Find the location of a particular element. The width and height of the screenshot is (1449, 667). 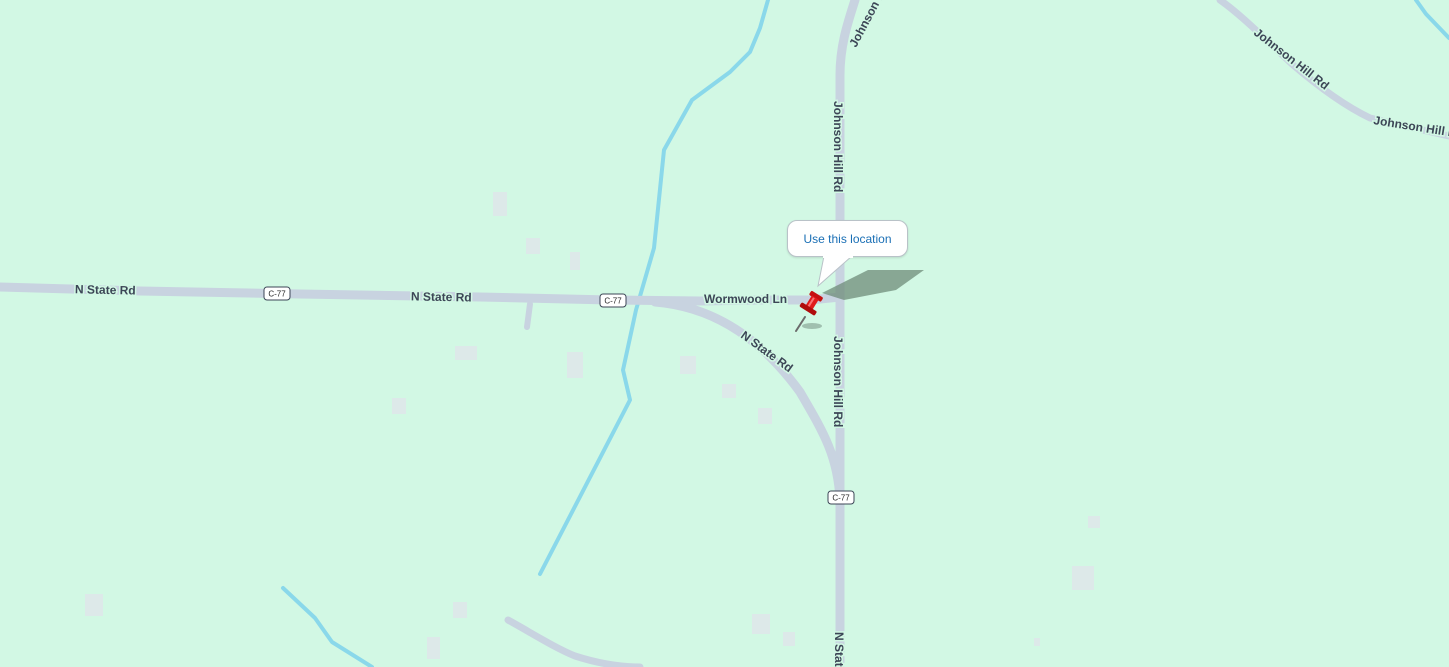

label-n-state-rd-mid: N State Rd is located at coordinates (441, 296).